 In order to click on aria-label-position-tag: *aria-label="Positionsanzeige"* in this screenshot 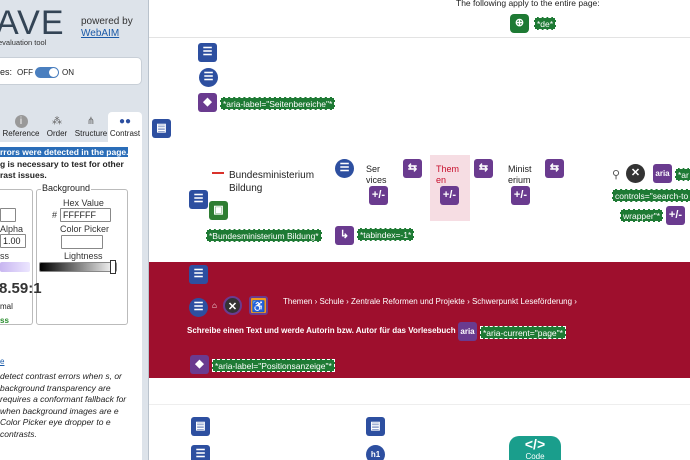, I will do `click(273, 365)`.